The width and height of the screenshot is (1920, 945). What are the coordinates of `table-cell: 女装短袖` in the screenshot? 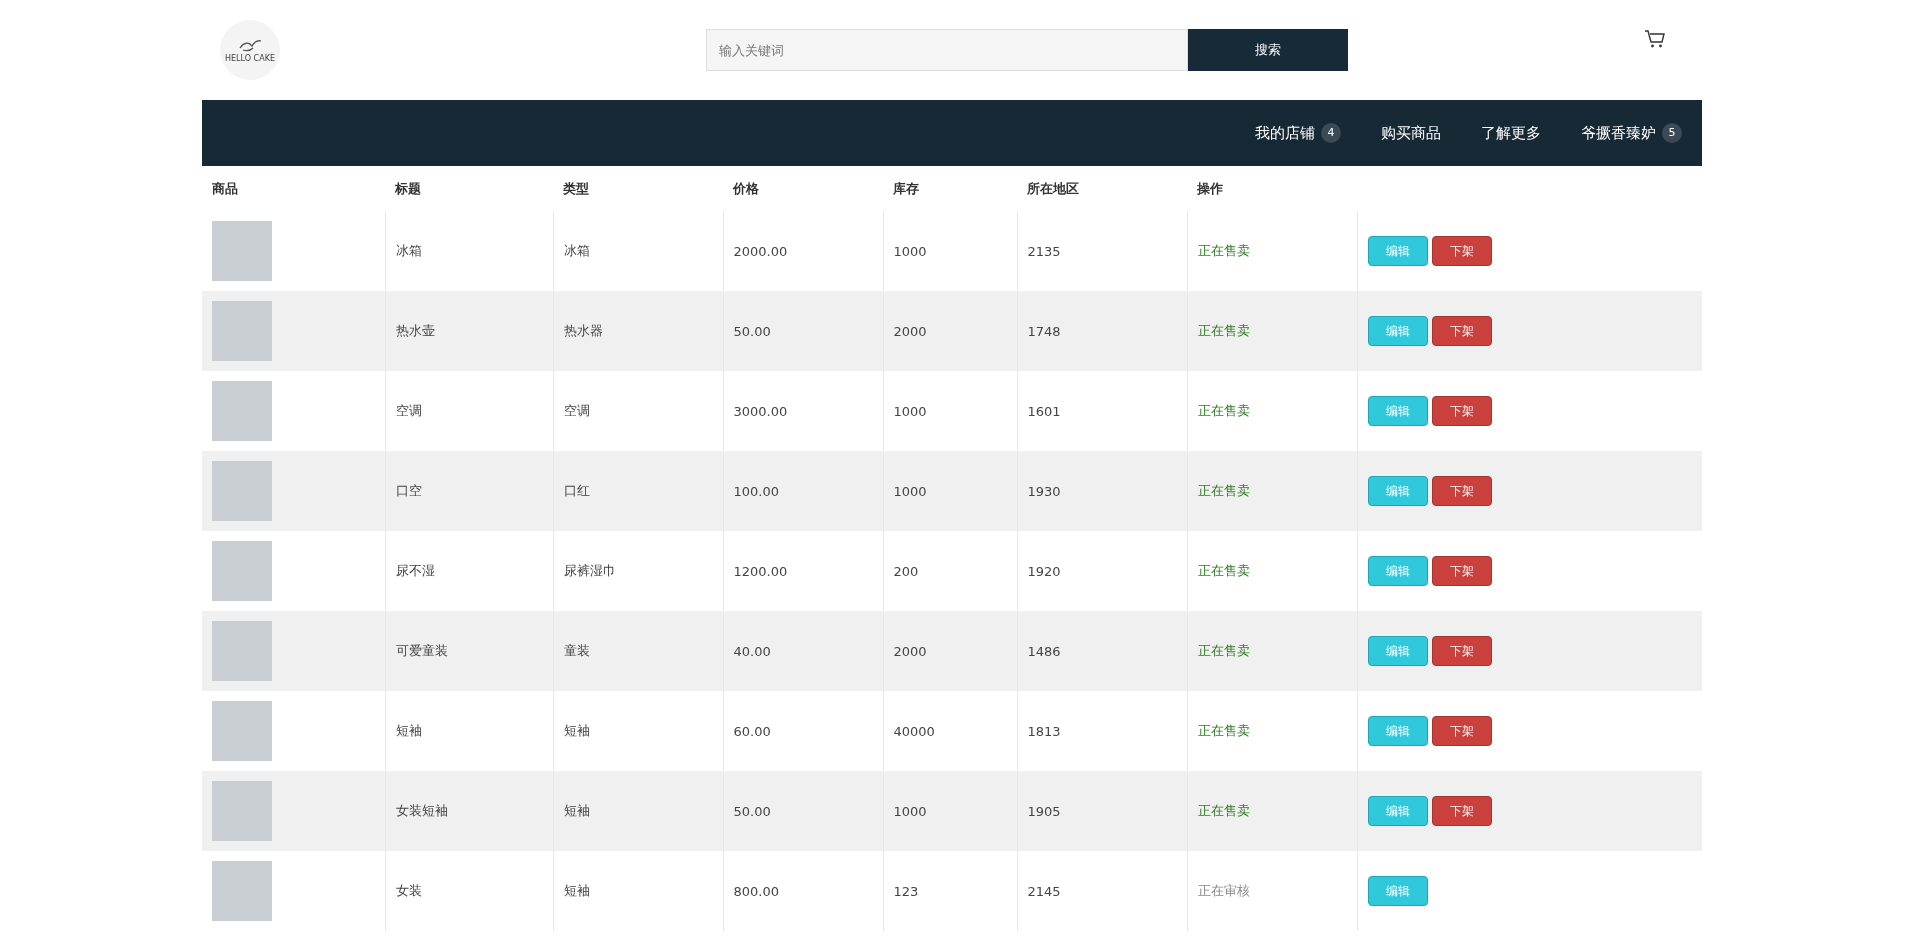 It's located at (421, 810).